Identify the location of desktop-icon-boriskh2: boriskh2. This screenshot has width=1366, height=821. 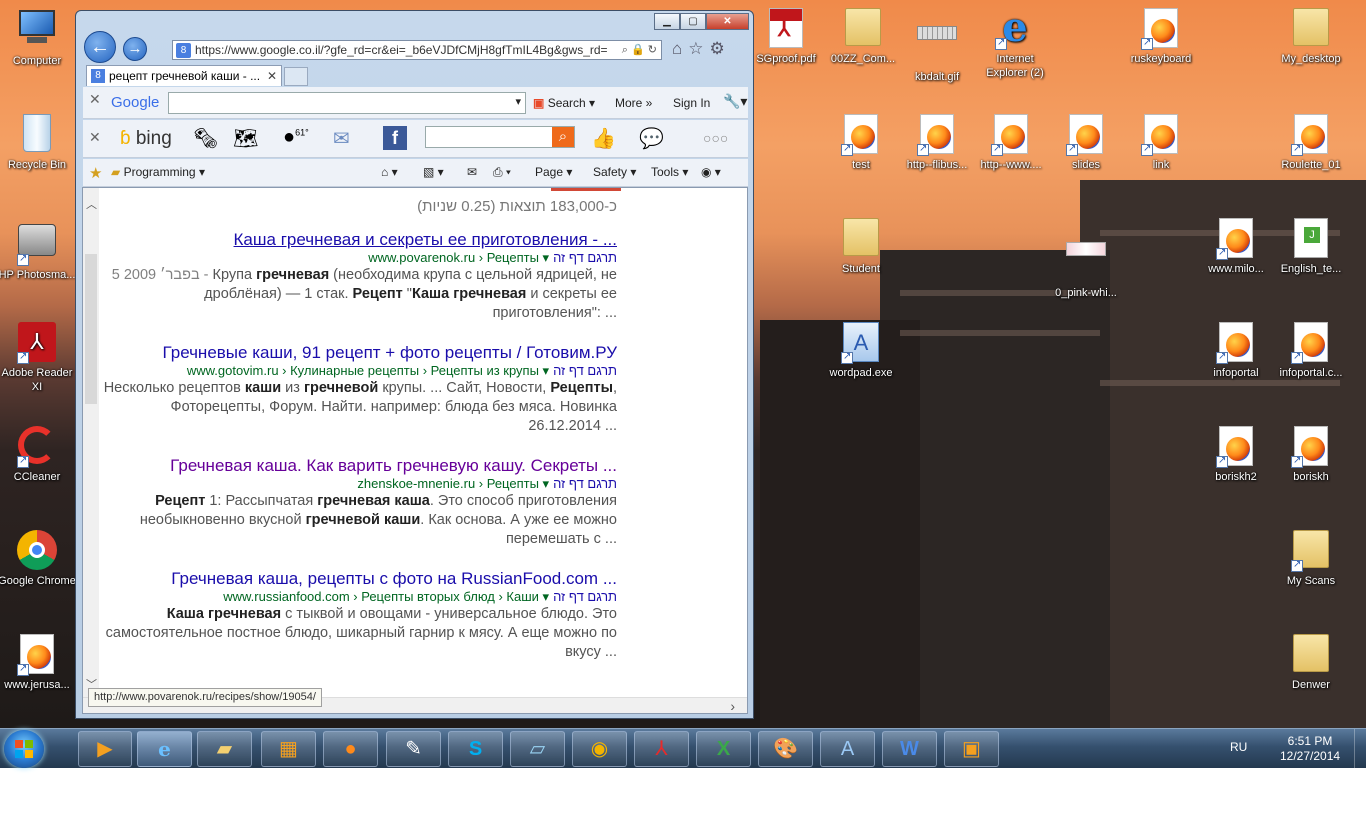
(1236, 455).